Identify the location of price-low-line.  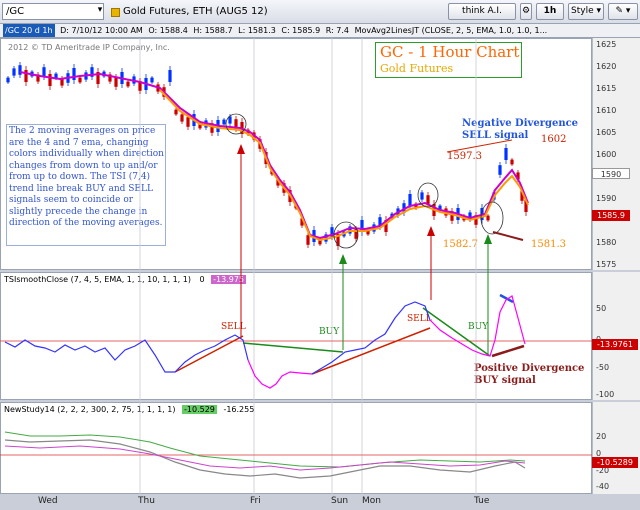
(508, 236).